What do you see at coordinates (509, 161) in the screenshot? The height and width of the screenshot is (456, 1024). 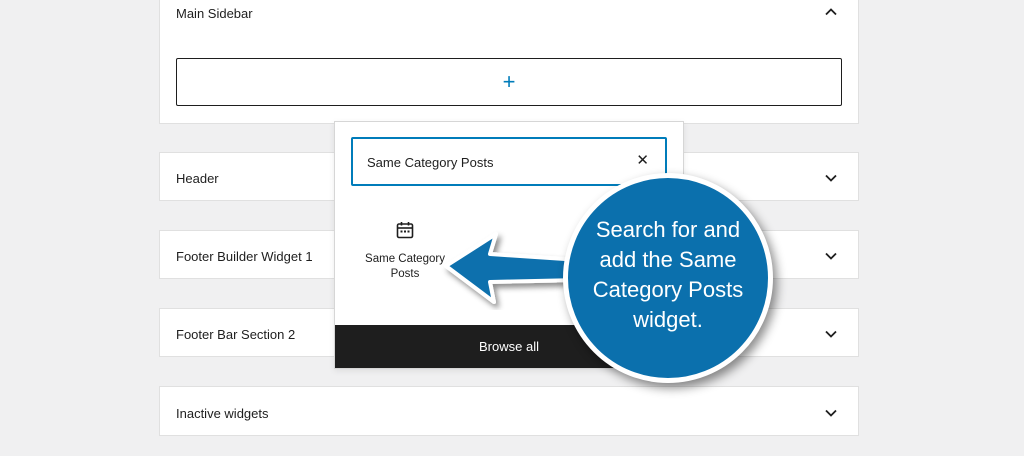 I see `block-search-input: Same Category Posts ✕` at bounding box center [509, 161].